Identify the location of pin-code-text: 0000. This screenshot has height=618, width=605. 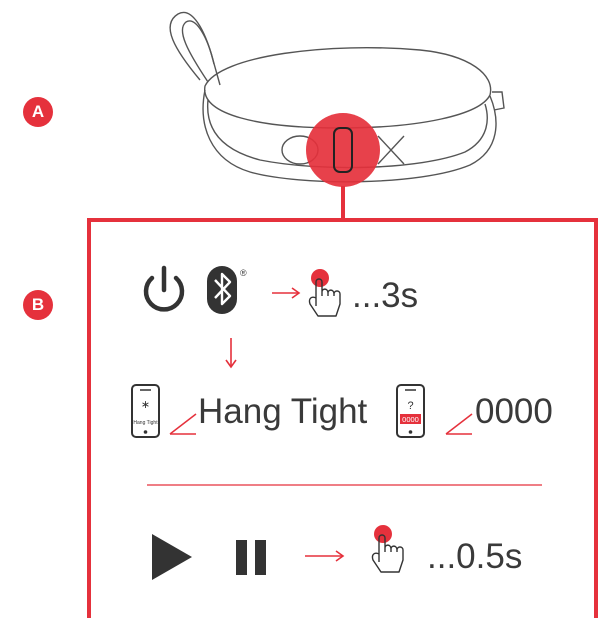
(514, 411).